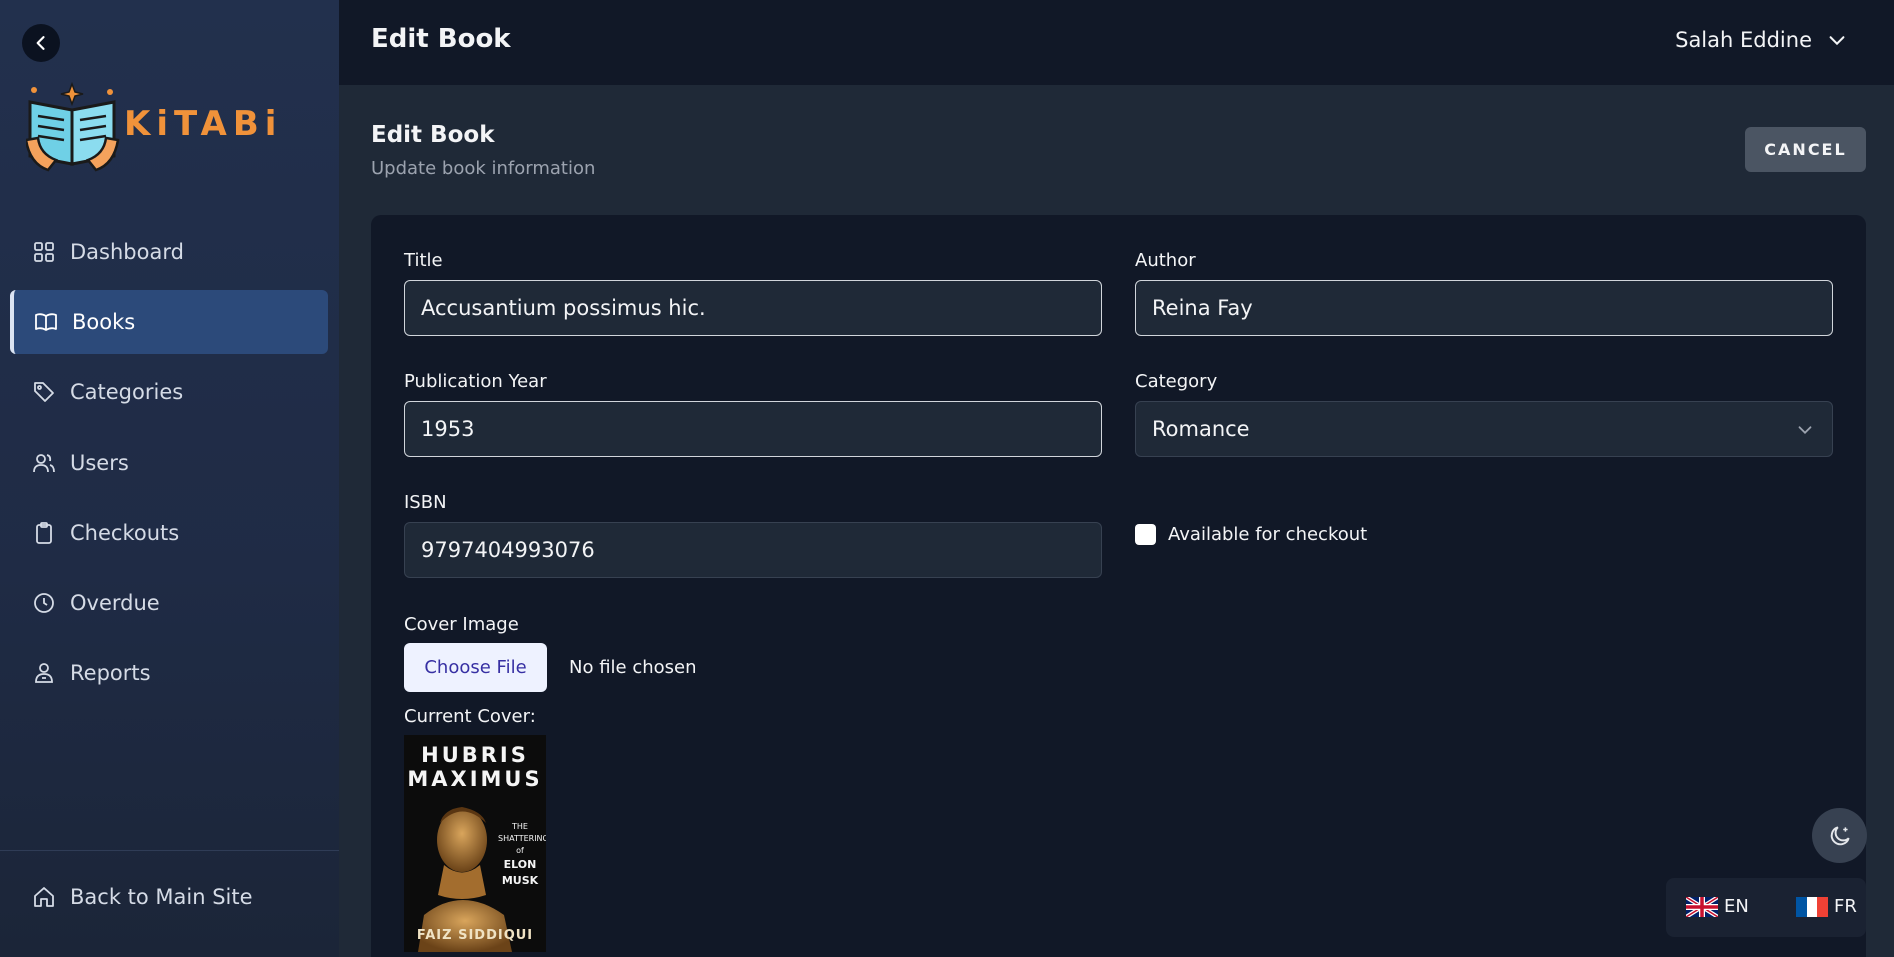 This screenshot has width=1894, height=957. What do you see at coordinates (203, 124) in the screenshot?
I see `logo-text: KiTABi` at bounding box center [203, 124].